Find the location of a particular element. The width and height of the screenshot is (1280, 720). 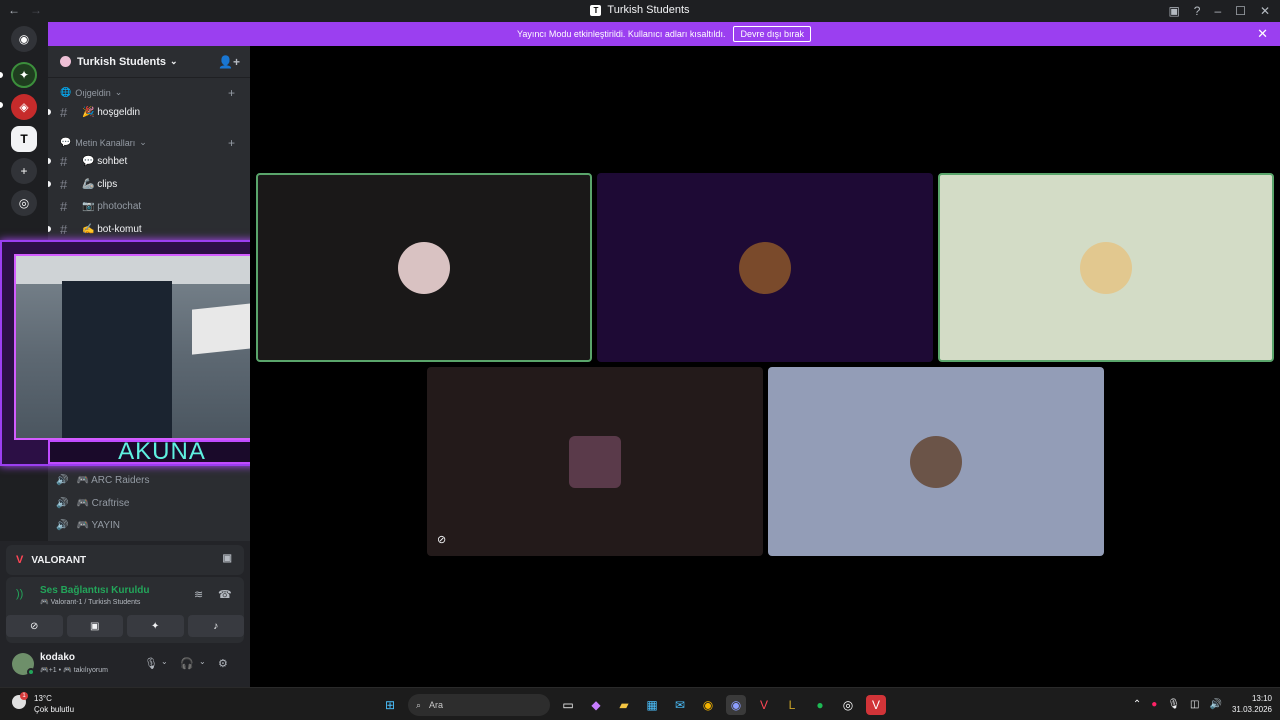

channel-bot-komut: # ✍️ bot-komut is located at coordinates (149, 229).